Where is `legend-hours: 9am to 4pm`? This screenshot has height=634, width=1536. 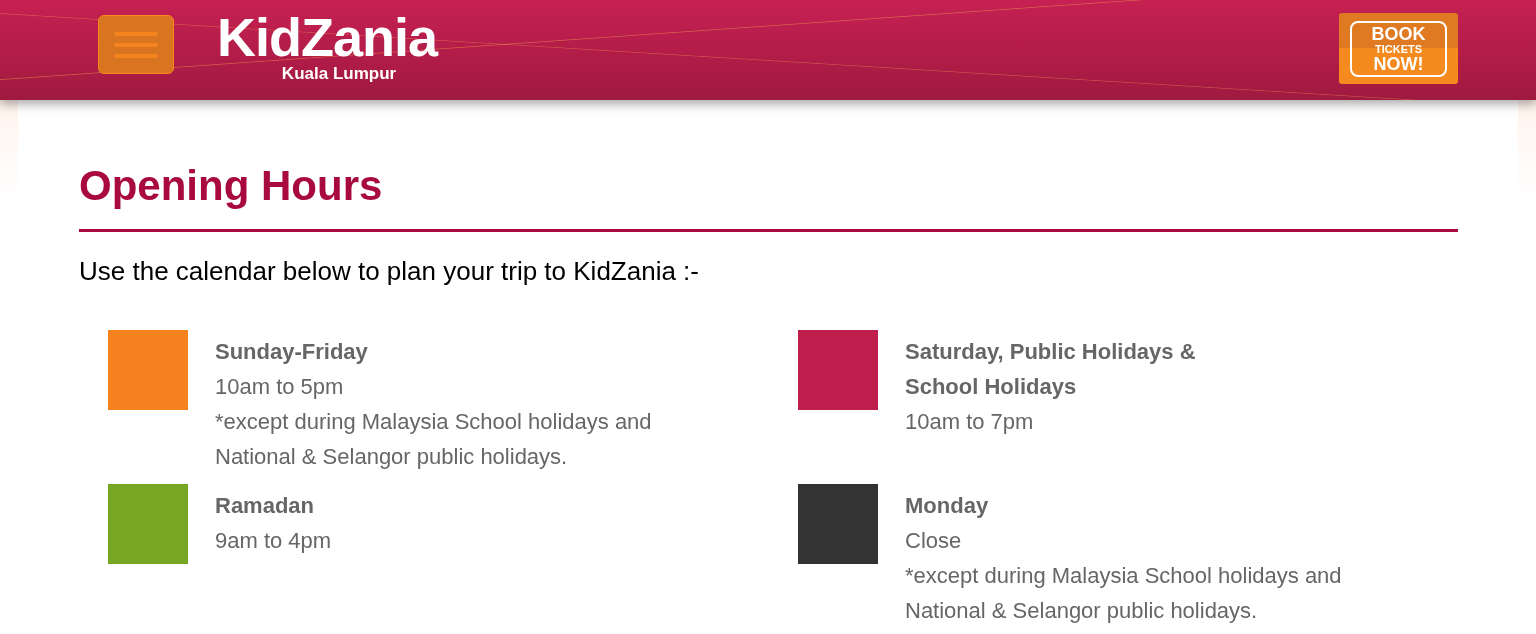
legend-hours: 9am to 4pm is located at coordinates (274, 541).